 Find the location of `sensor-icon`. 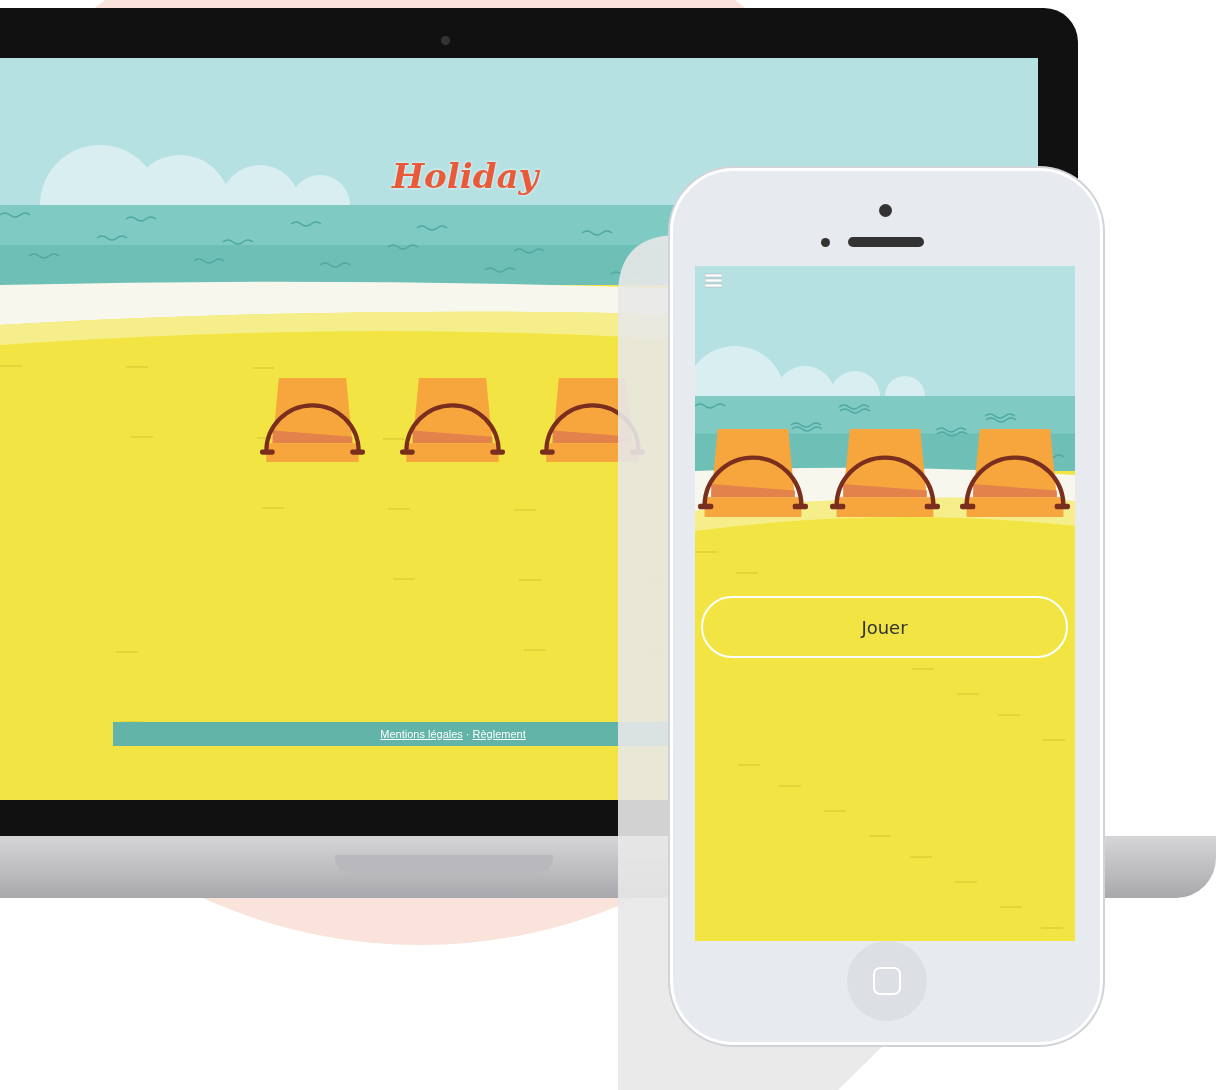

sensor-icon is located at coordinates (825, 242).